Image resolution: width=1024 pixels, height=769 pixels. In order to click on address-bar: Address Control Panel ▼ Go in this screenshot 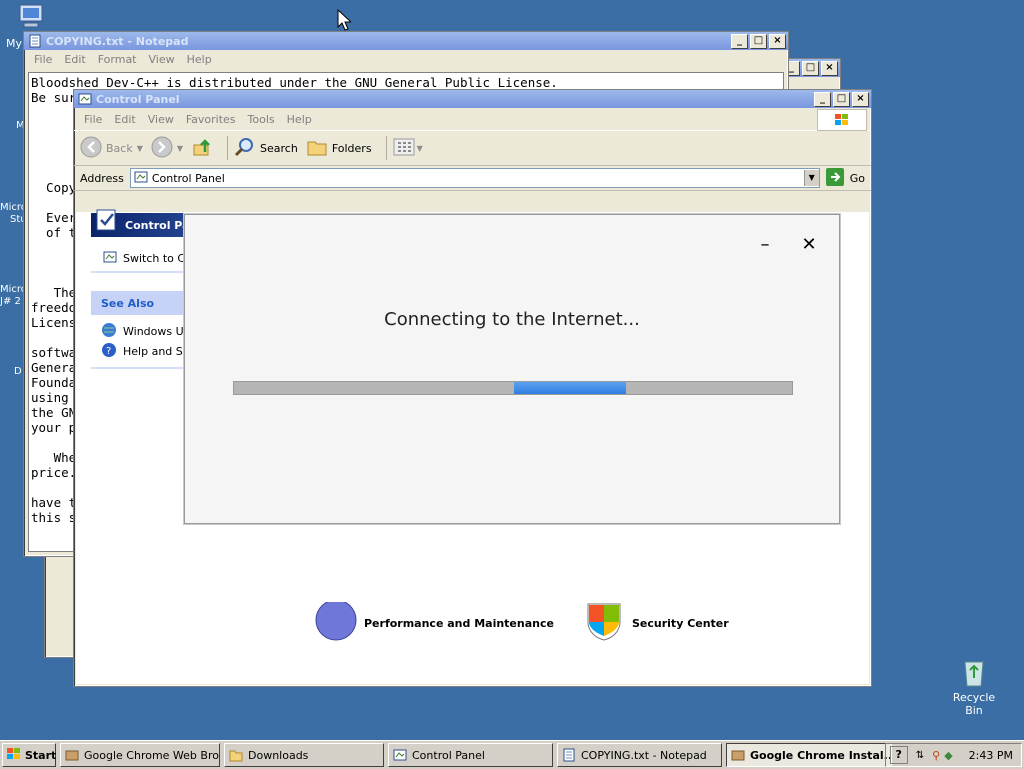, I will do `click(472, 178)`.